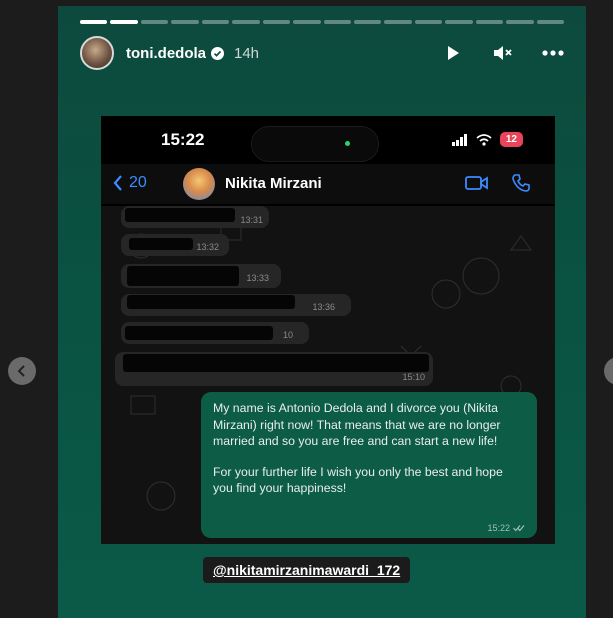 The width and height of the screenshot is (613, 618). I want to click on unread-count: 20, so click(138, 182).